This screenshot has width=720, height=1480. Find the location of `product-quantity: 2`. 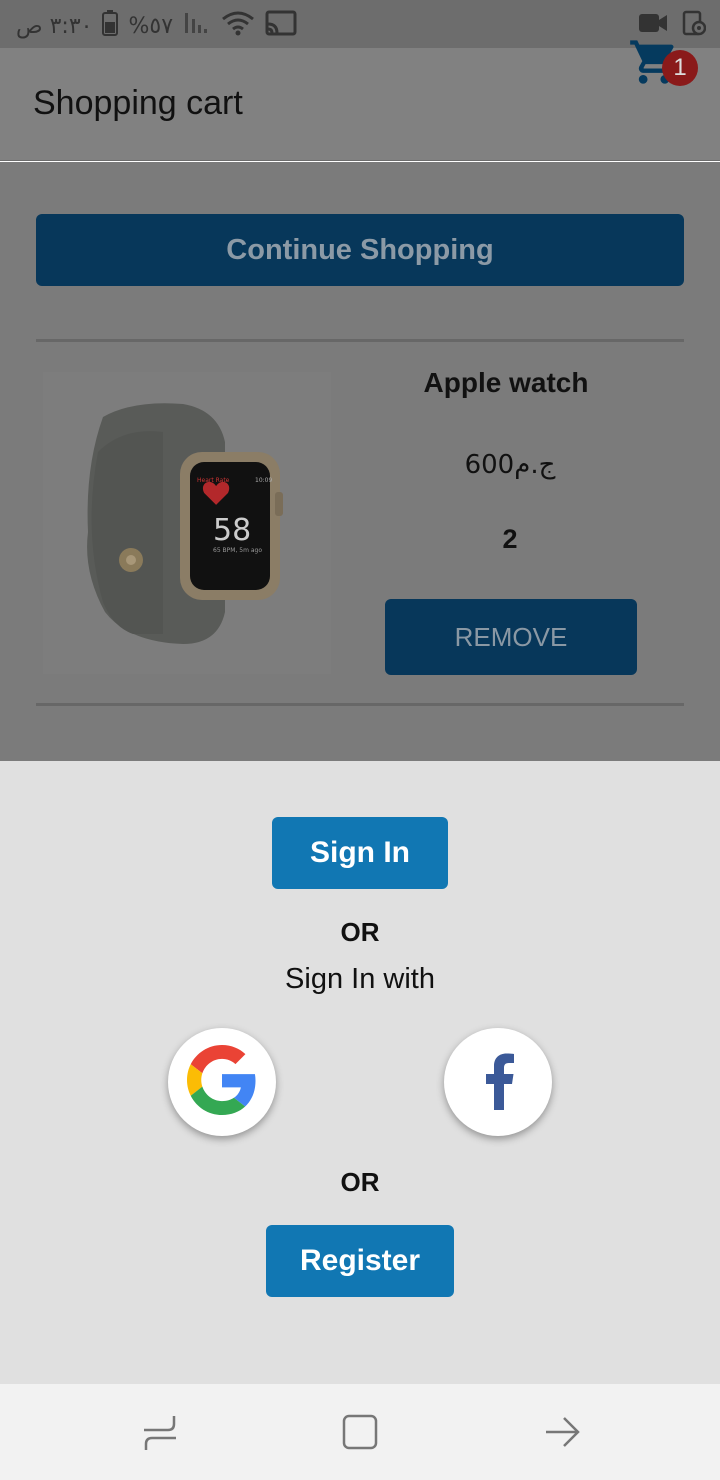

product-quantity: 2 is located at coordinates (510, 539).